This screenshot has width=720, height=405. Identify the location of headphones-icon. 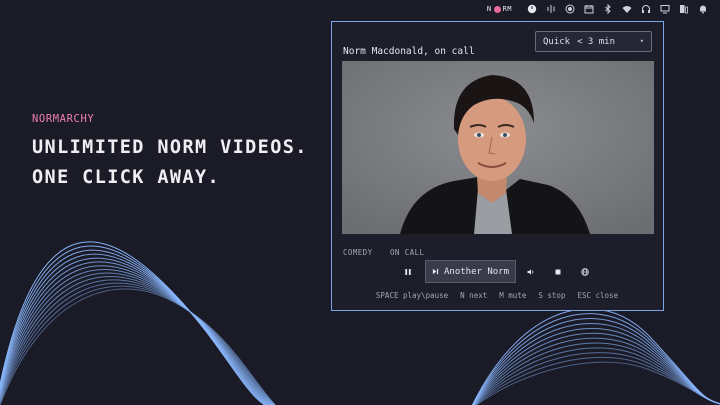
(645, 9).